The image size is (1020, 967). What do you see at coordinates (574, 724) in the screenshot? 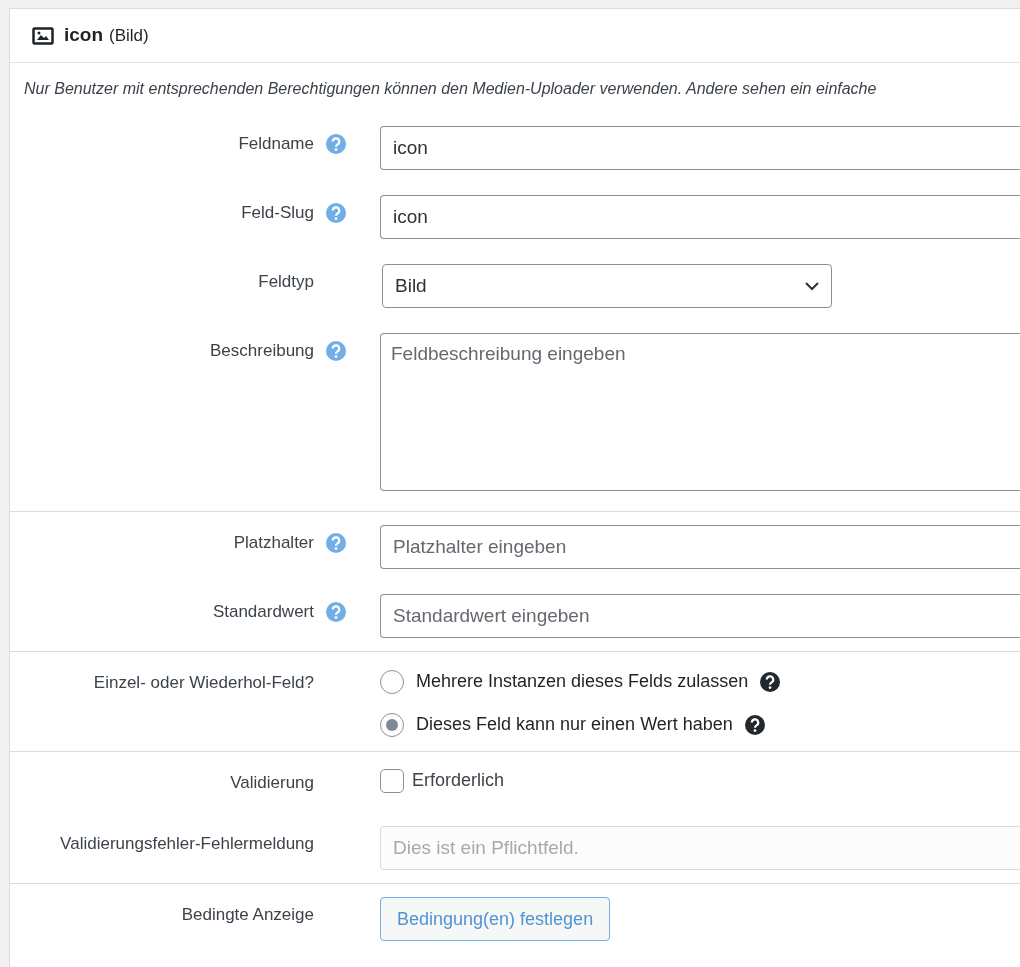
I see `radio-label: Dieses Feld kann nur einen Wert haben` at bounding box center [574, 724].